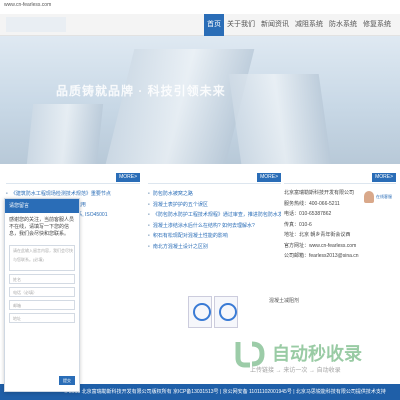 The height and width of the screenshot is (400, 400). I want to click on news-link: 南北方混凝土设计之区别, so click(214, 246).